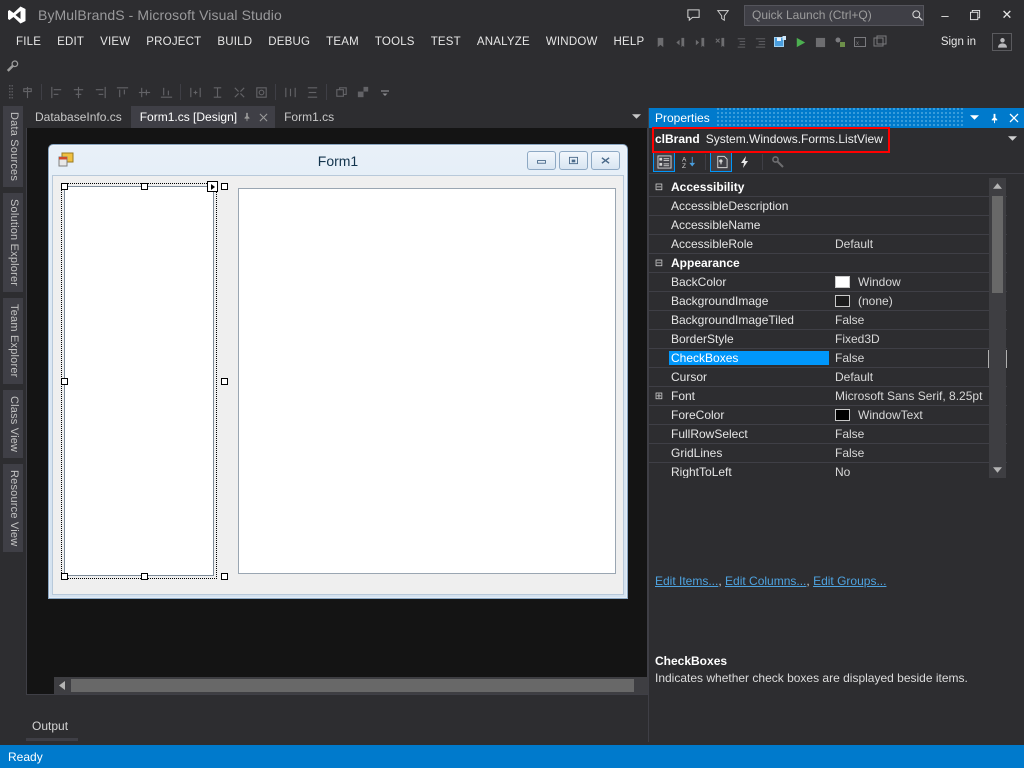 The width and height of the screenshot is (1024, 768). Describe the element at coordinates (918, 377) in the screenshot. I see `property-value: Default` at that location.